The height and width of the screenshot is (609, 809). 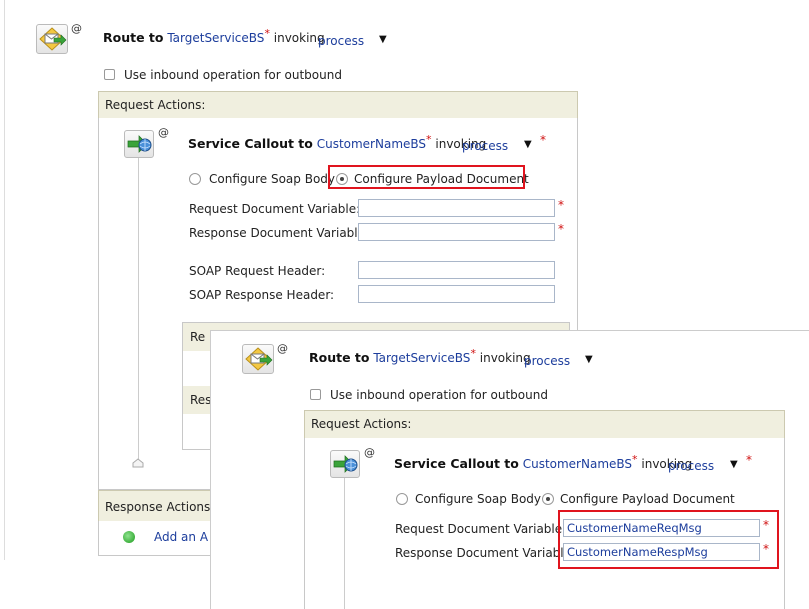 I want to click on route-operation-caret: ▼, so click(x=383, y=39).